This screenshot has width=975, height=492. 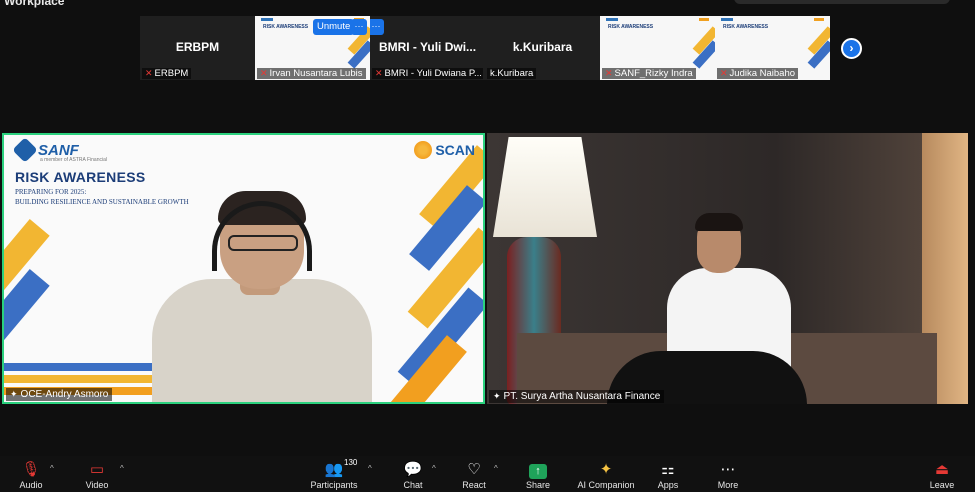 I want to click on leave-door-icon: ⏏, so click(x=942, y=469).